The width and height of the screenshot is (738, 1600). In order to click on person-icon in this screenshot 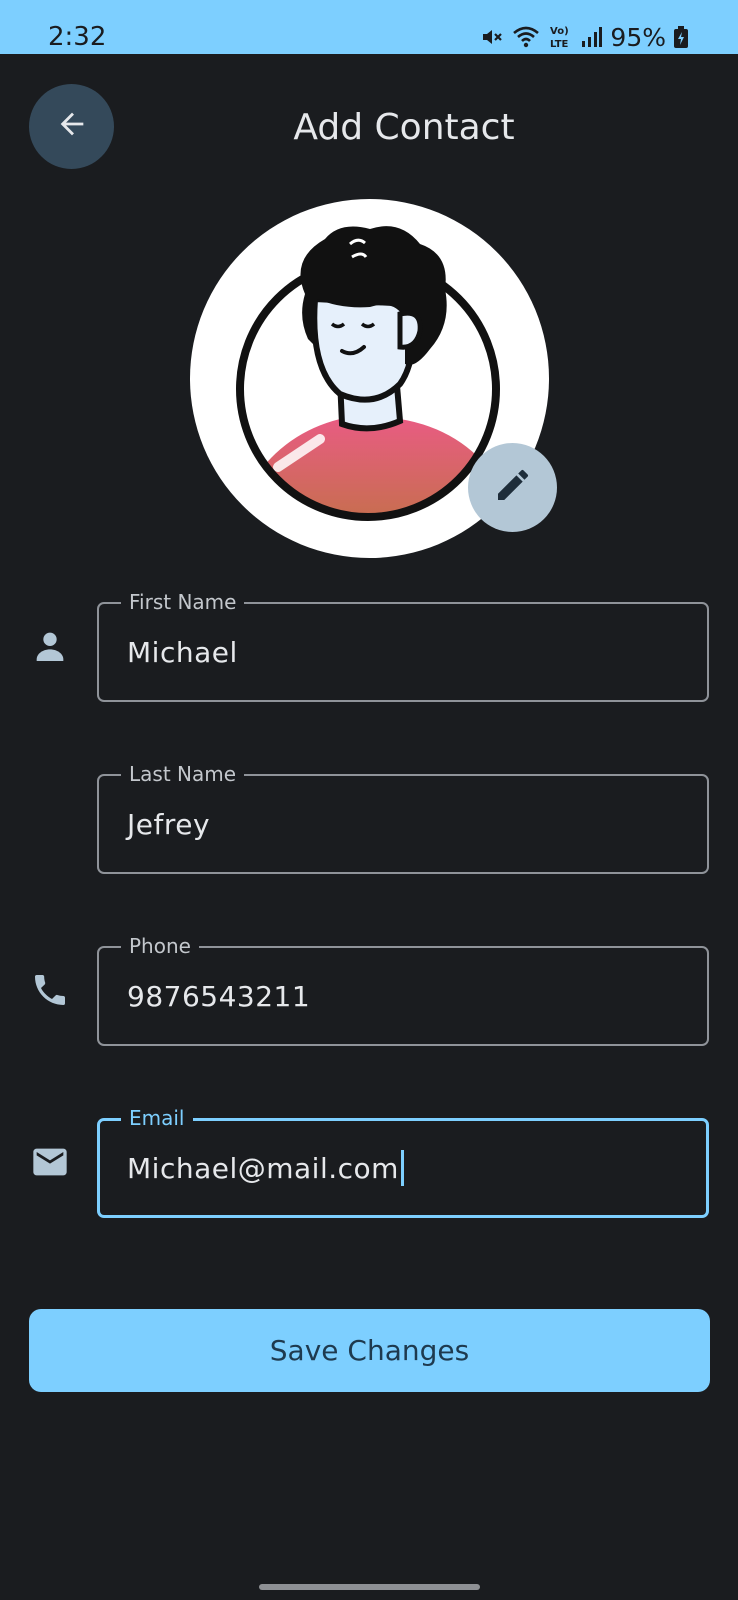, I will do `click(50, 648)`.